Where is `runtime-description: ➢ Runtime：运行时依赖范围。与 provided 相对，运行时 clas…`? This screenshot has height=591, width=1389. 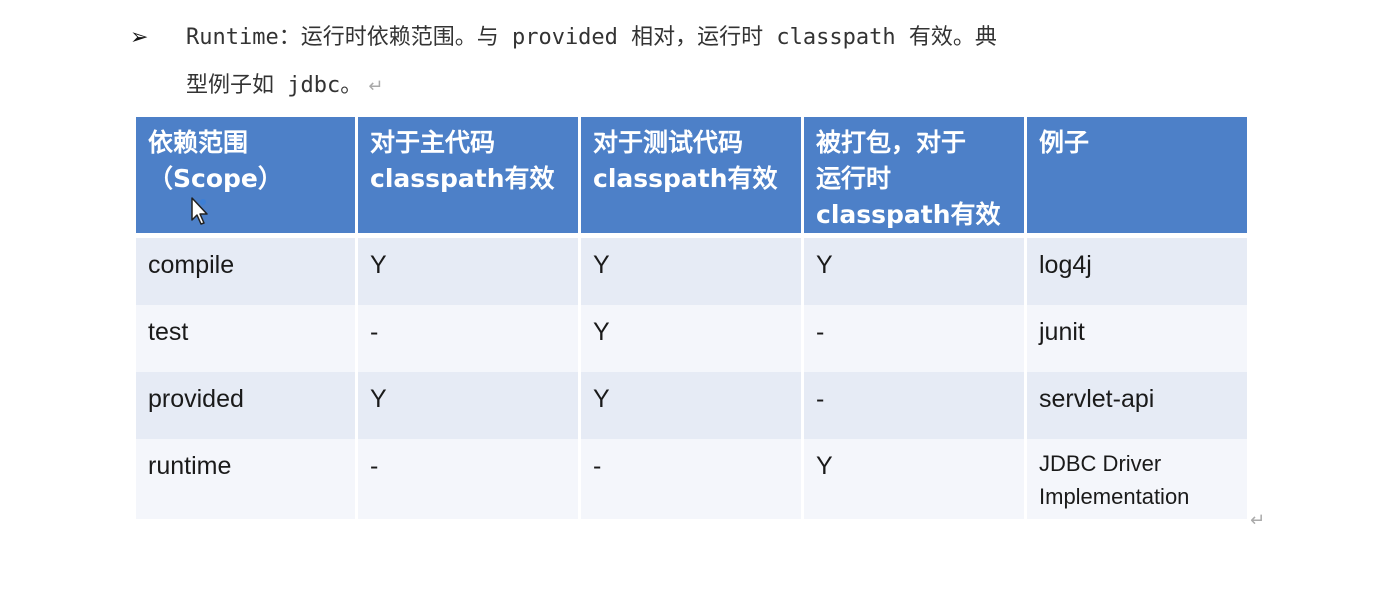
runtime-description: ➢ Runtime：运行时依赖范围。与 provided 相对，运行时 clas… is located at coordinates (690, 62).